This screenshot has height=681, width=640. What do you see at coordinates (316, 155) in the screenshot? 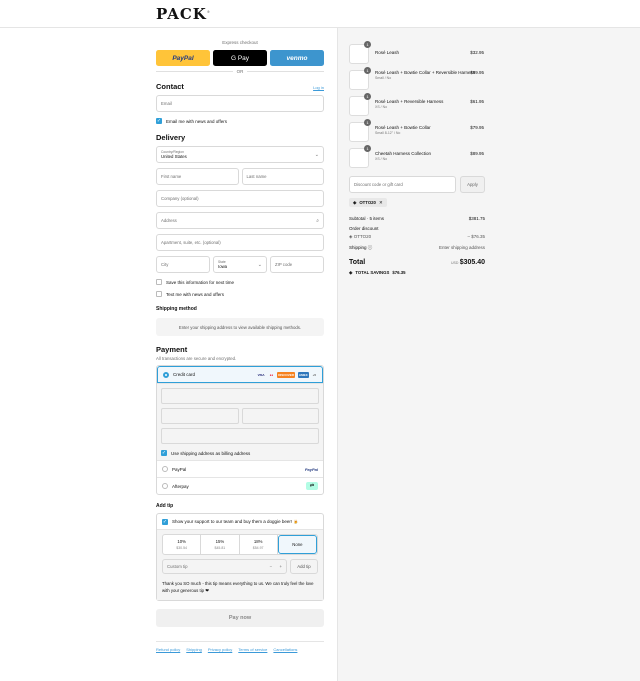
I see `chevron-down-icon: ⌄` at bounding box center [316, 155].